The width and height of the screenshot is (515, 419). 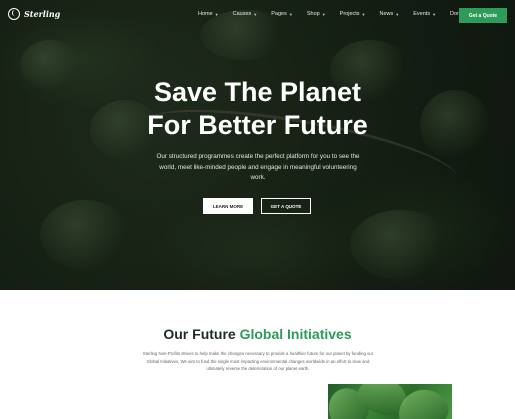 I want to click on leaf-logo-icon, so click(x=14, y=14).